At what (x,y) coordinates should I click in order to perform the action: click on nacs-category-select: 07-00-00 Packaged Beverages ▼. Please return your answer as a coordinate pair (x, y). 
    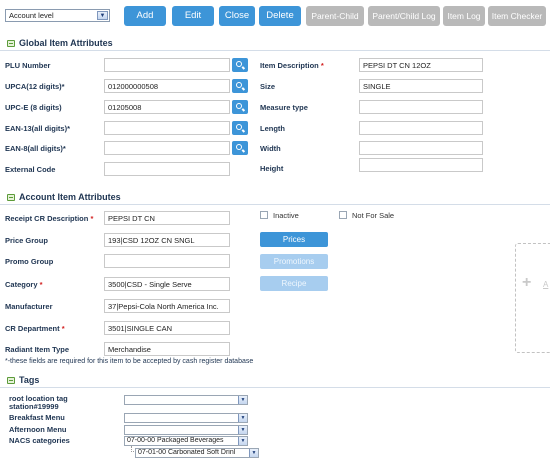
    Looking at the image, I should click on (186, 441).